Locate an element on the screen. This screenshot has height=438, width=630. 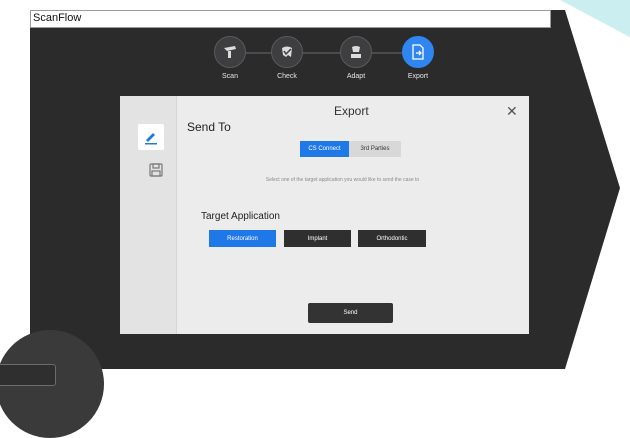
workflow-connector is located at coordinates (324, 53).